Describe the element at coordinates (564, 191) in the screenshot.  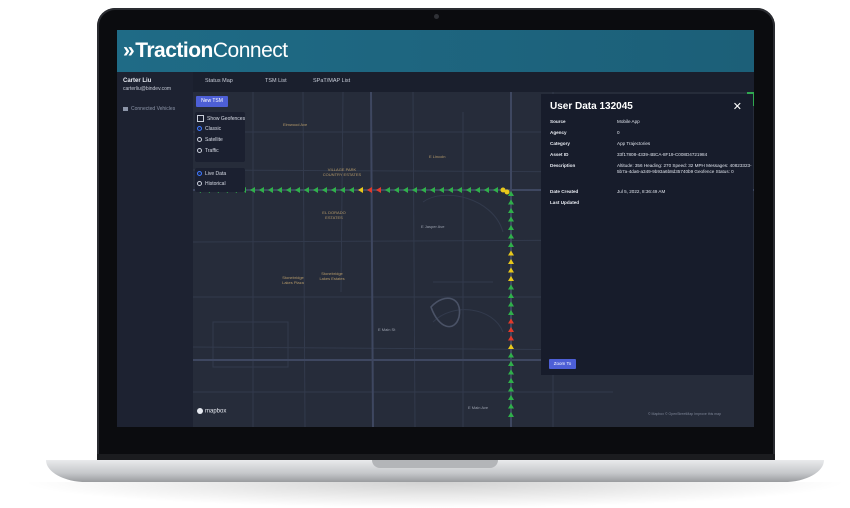
I see `detail-key: Date Created` at that location.